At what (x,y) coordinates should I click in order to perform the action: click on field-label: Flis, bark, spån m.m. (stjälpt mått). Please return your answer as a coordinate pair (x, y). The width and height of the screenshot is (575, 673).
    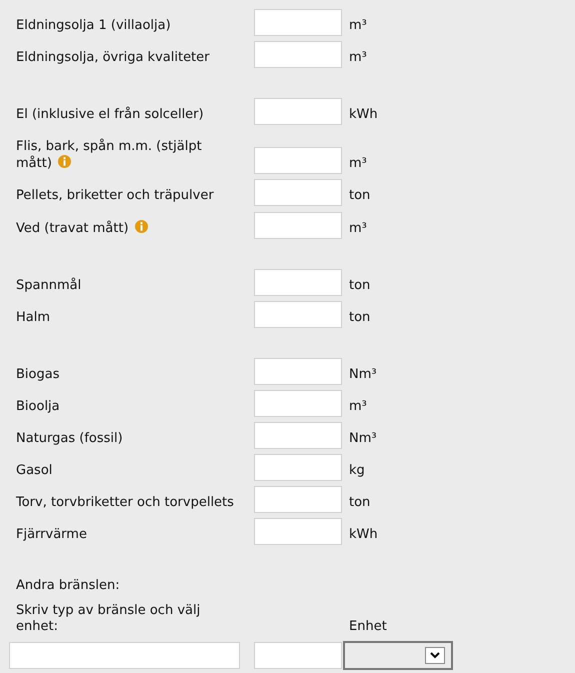
    Looking at the image, I should click on (109, 155).